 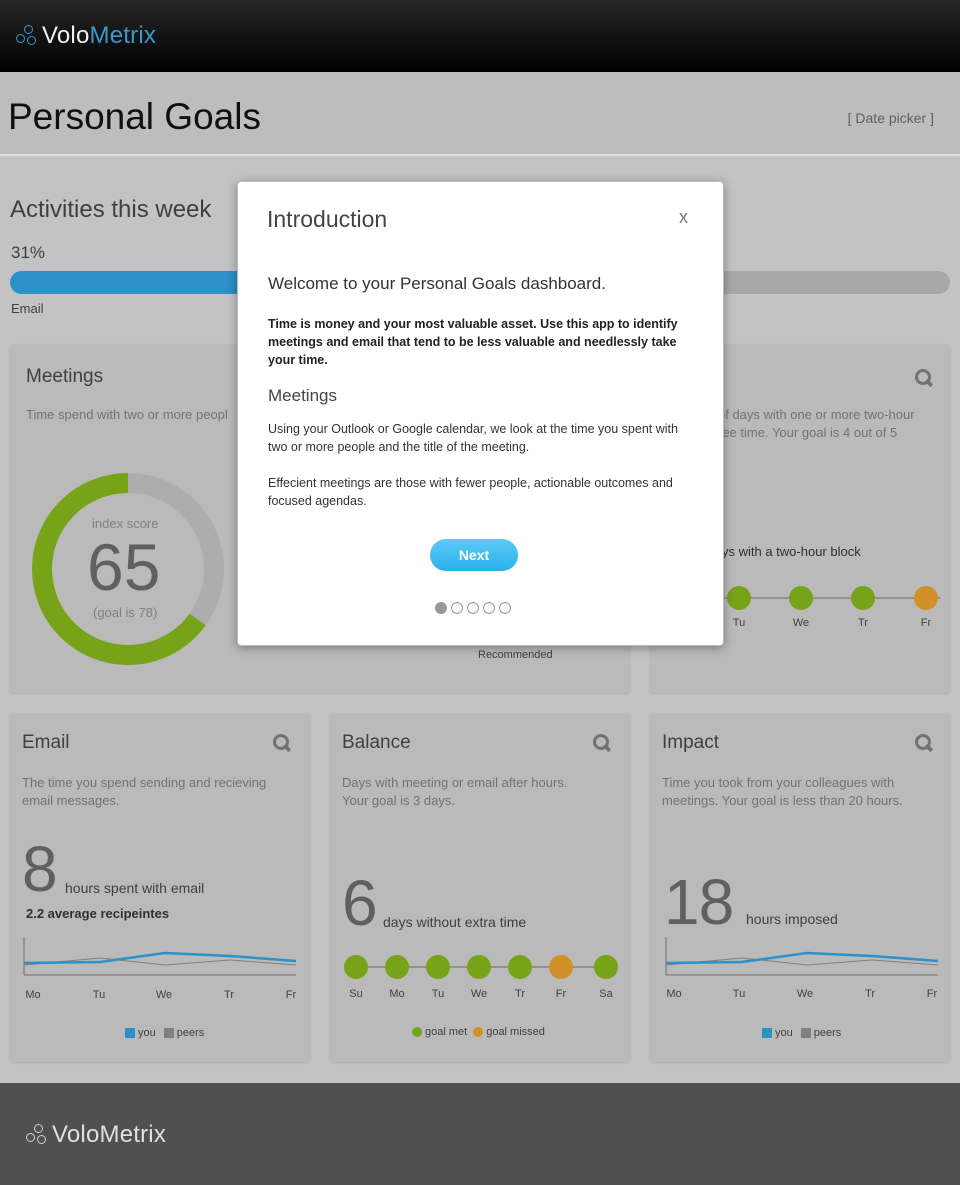 What do you see at coordinates (932, 994) in the screenshot?
I see `impact-day-fr: Fr` at bounding box center [932, 994].